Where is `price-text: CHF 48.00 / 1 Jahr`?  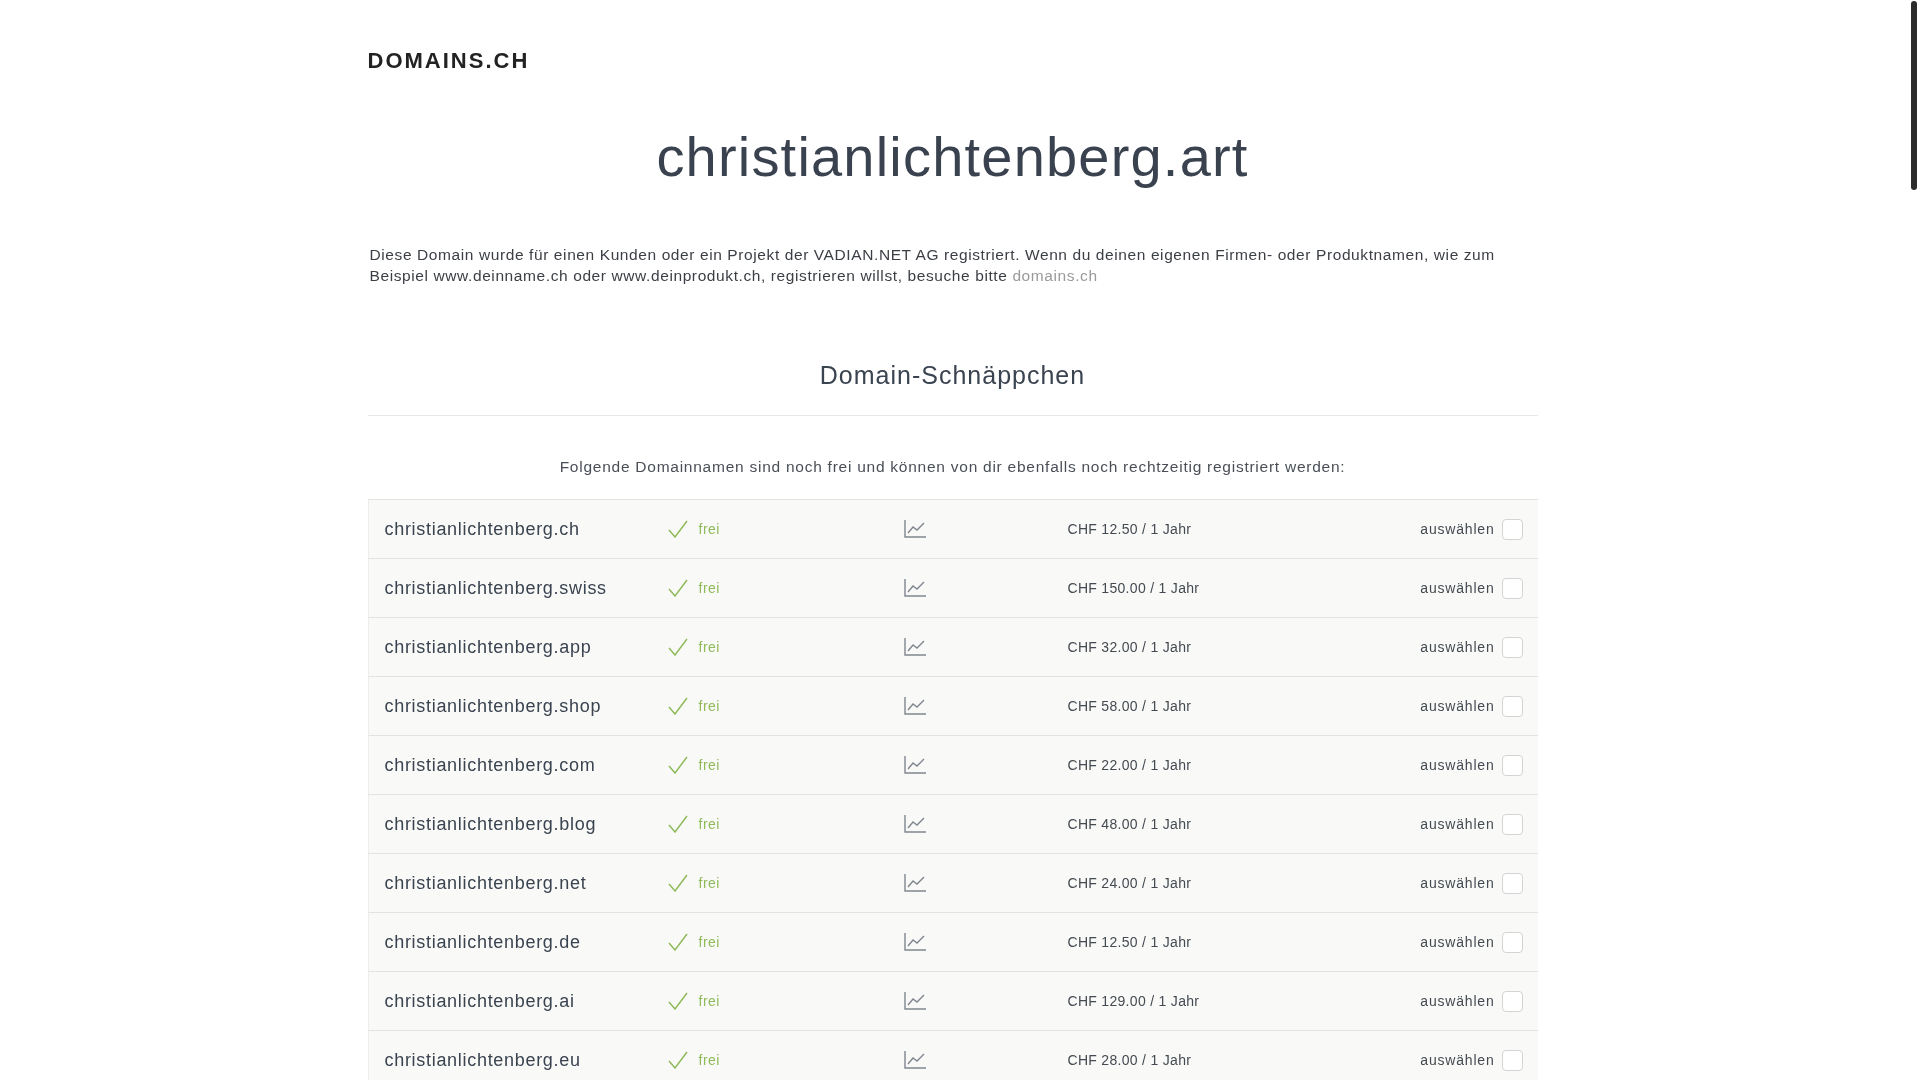
price-text: CHF 48.00 / 1 Jahr is located at coordinates (1129, 824).